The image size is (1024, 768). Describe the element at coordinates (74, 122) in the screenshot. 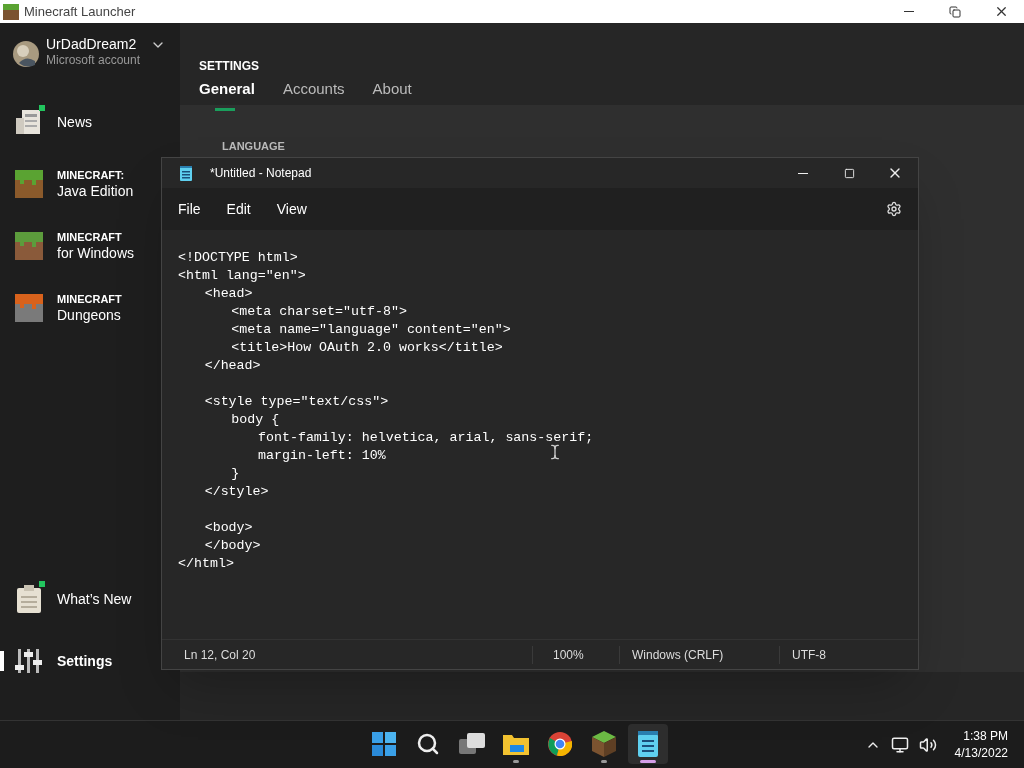

I see `item-title: News` at that location.